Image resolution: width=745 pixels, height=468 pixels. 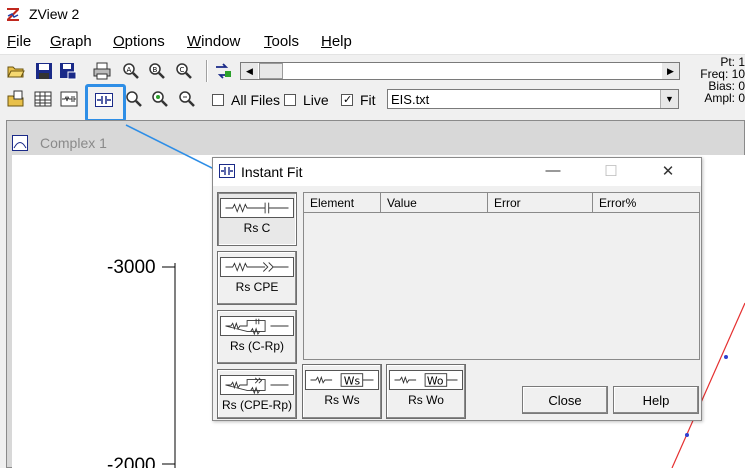 I want to click on circuit-label: Rs (CPE-Rp), so click(x=256, y=405).